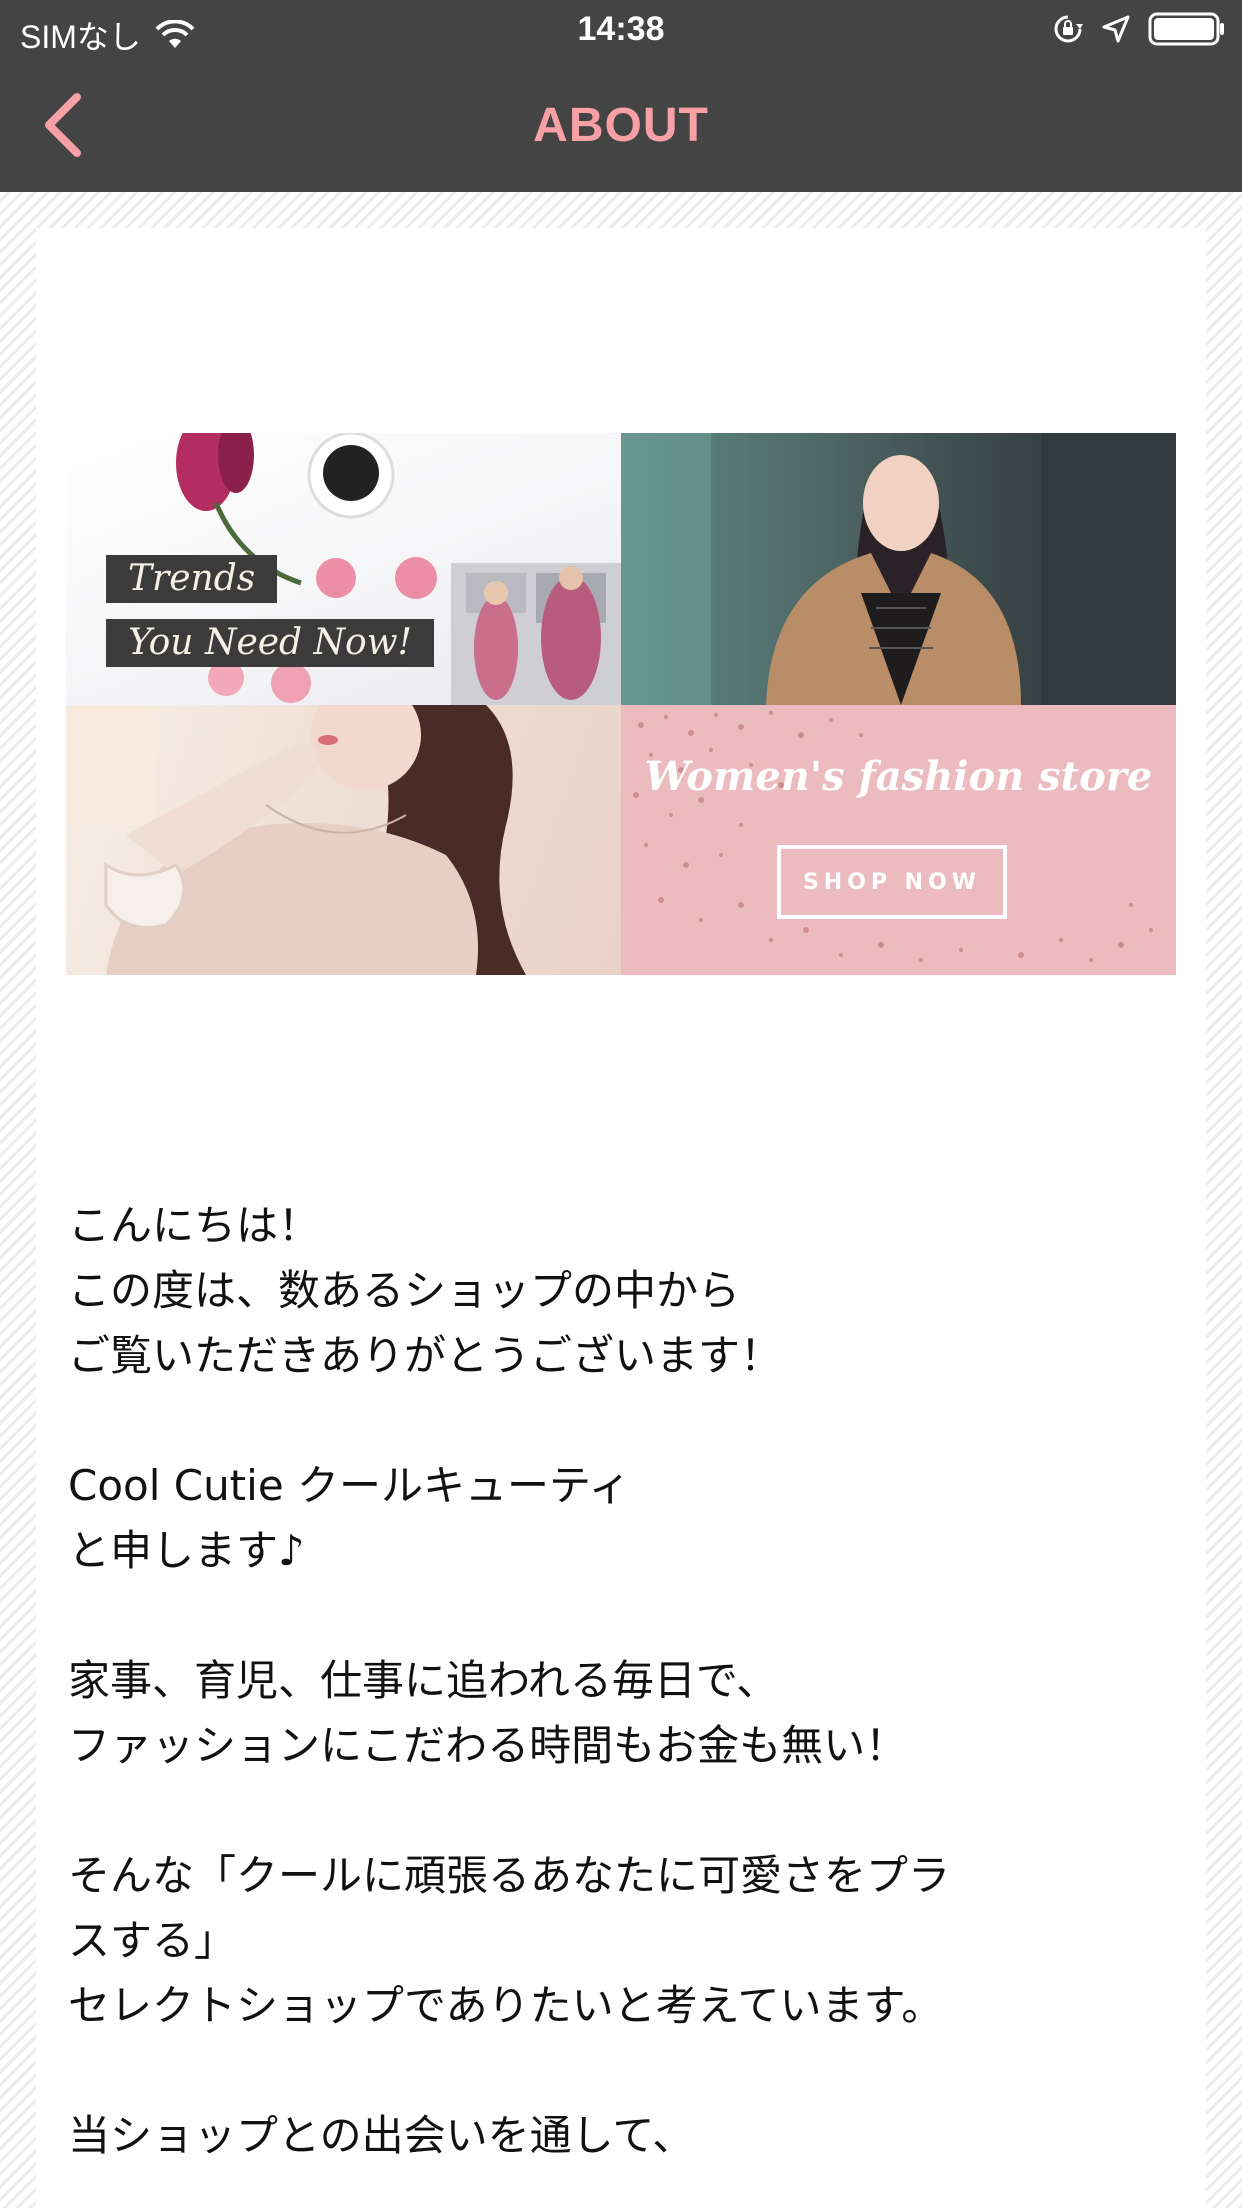  I want to click on you-need-now-label: You Need Now!, so click(270, 643).